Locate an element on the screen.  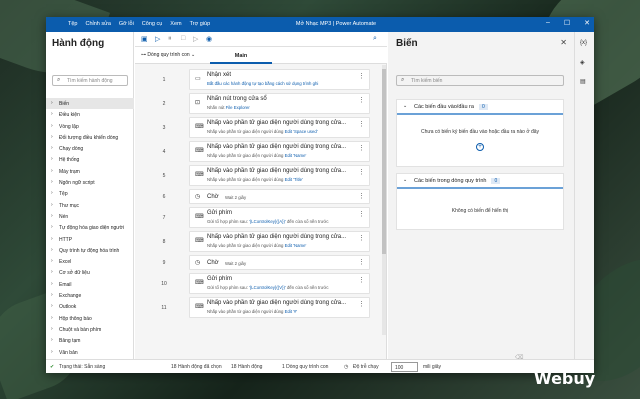
menu-help: Trợ giúp is located at coordinates (200, 24).